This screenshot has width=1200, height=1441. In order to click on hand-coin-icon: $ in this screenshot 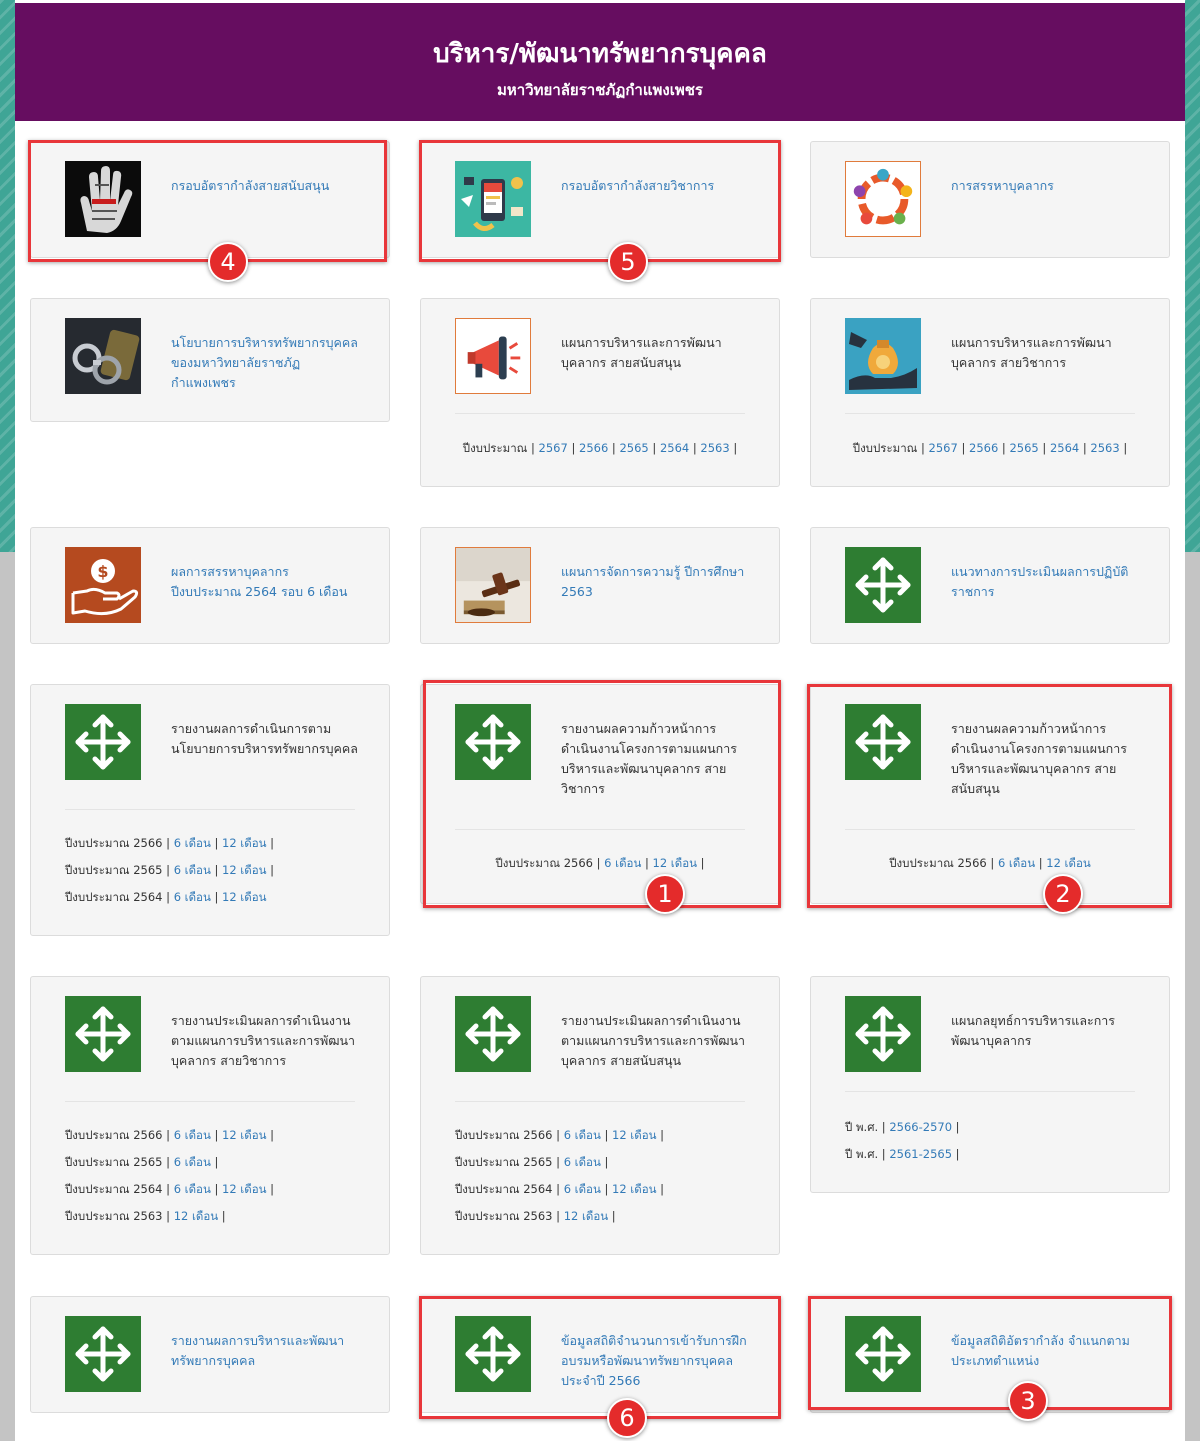, I will do `click(103, 585)`.